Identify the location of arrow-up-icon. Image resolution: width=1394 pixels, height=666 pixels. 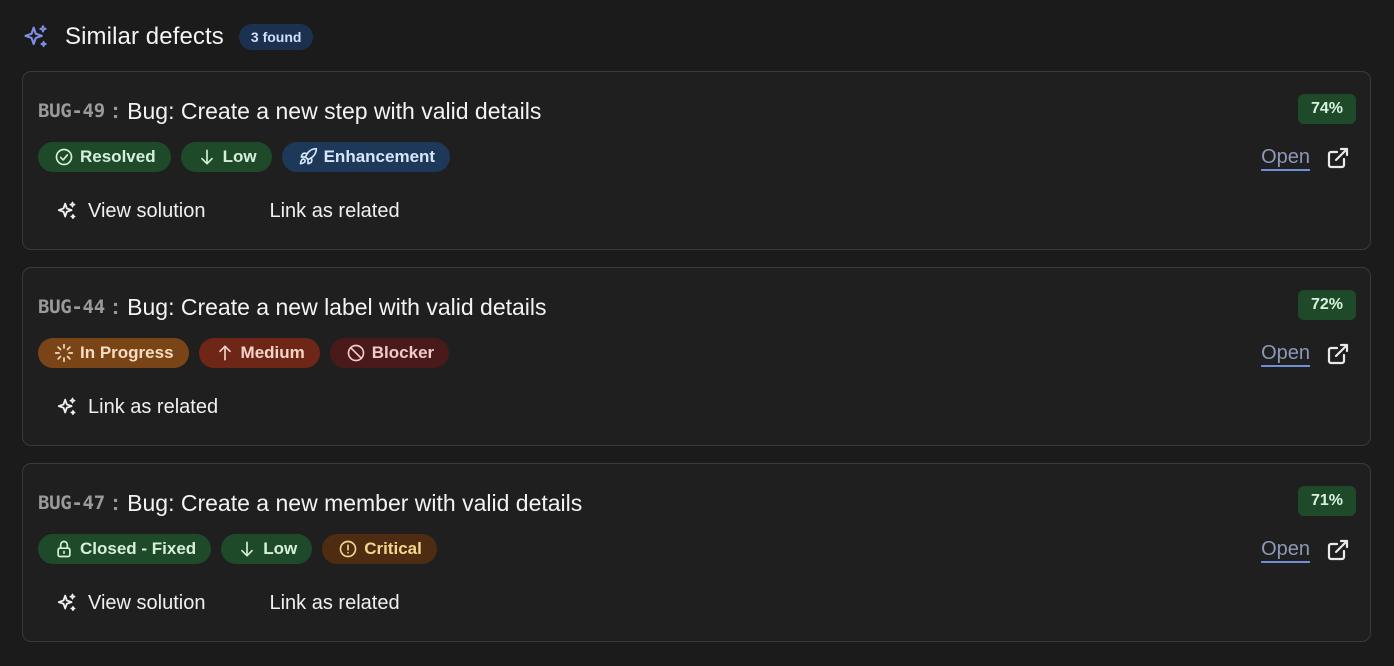
(224, 353).